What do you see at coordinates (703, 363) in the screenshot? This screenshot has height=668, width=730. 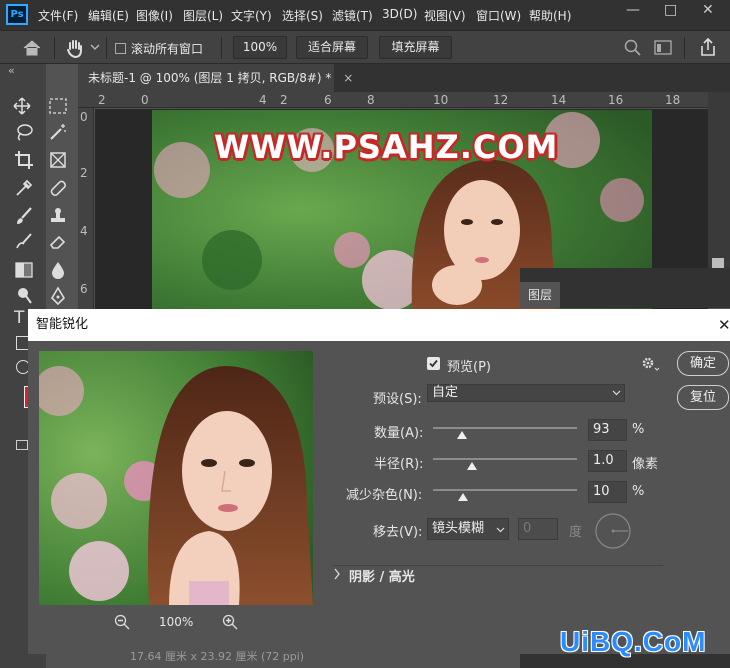 I see `ok-button: 确定` at bounding box center [703, 363].